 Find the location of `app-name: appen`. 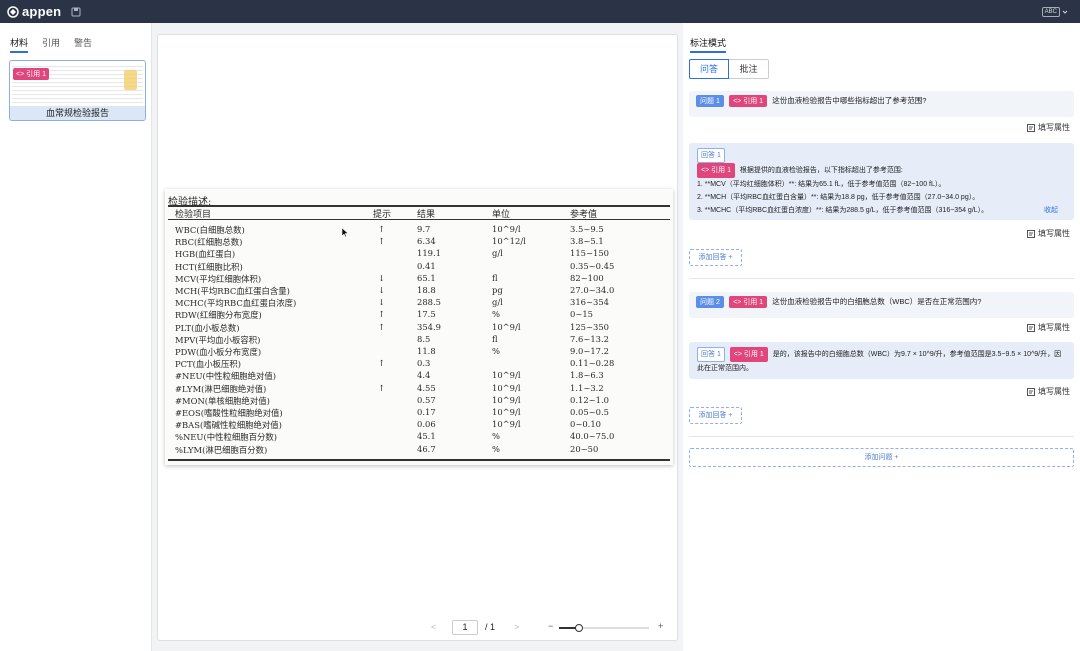

app-name: appen is located at coordinates (42, 11).